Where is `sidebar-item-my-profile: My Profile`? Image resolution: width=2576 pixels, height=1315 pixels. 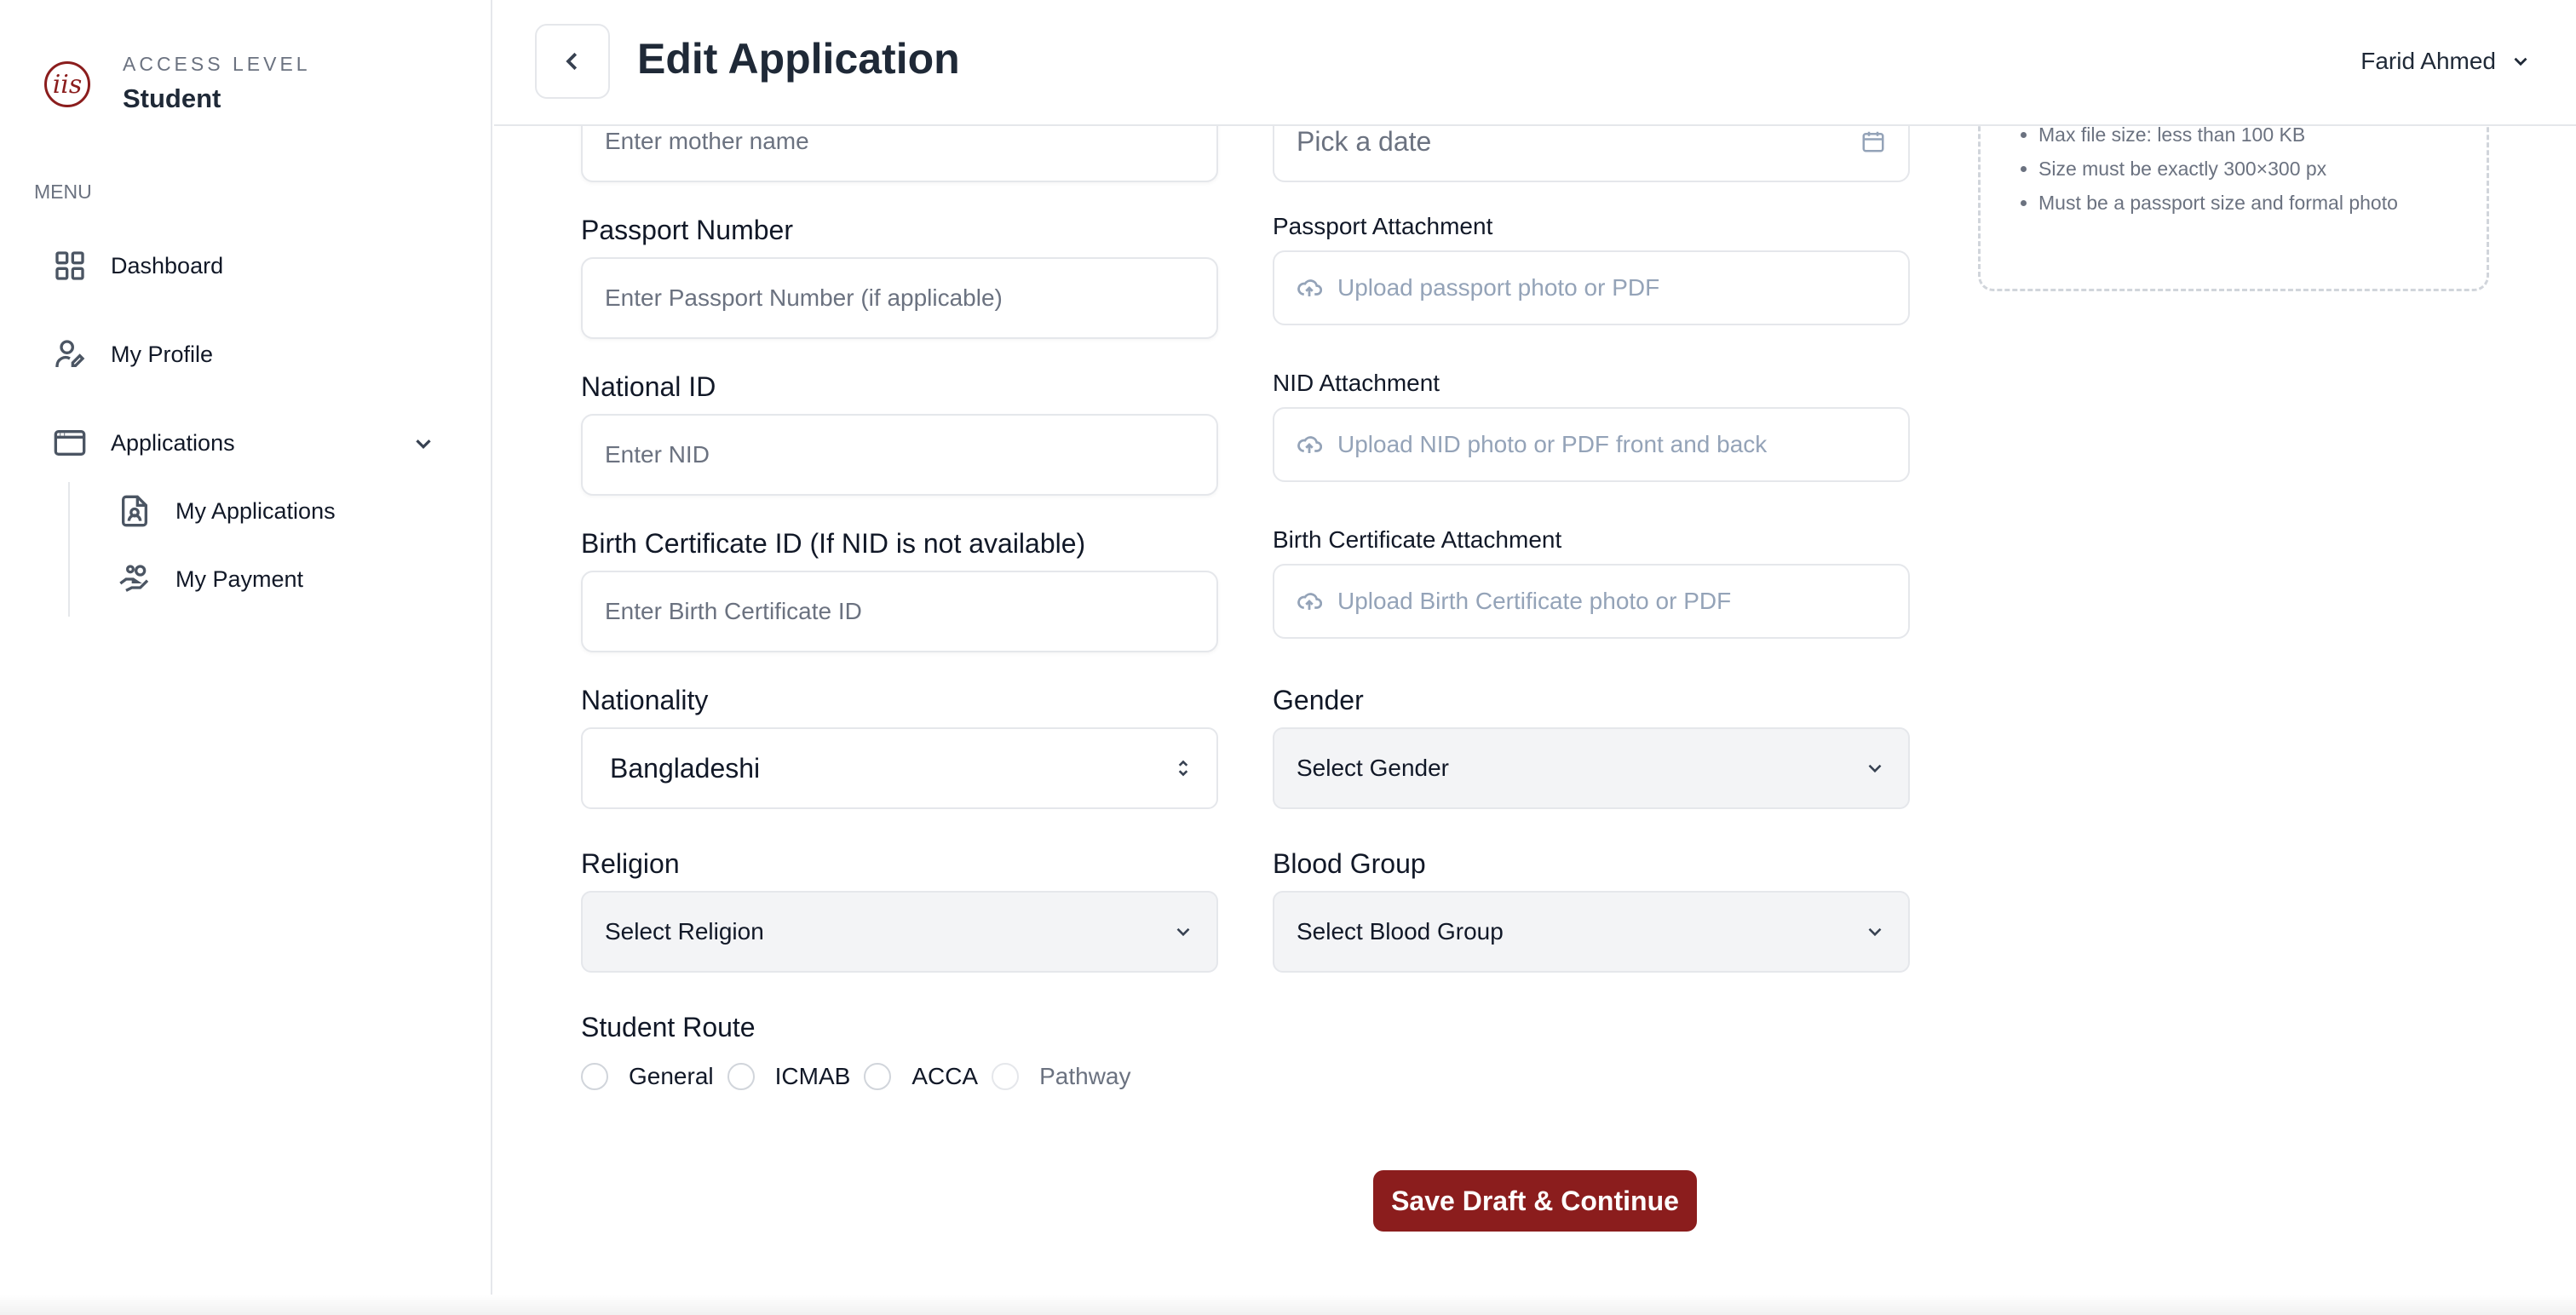 sidebar-item-my-profile: My Profile is located at coordinates (133, 354).